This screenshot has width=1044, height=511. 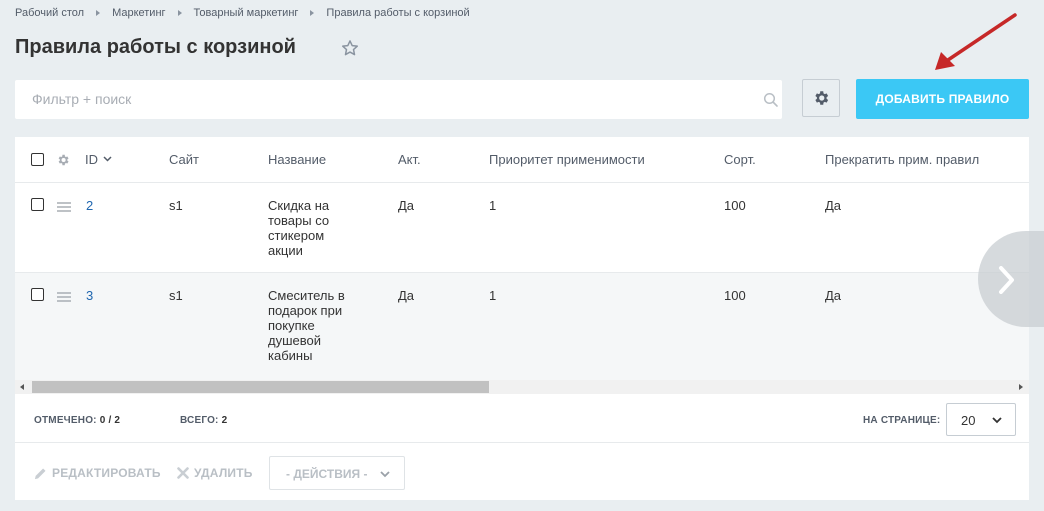 I want to click on column-header-sort: Сорт., so click(x=740, y=159).